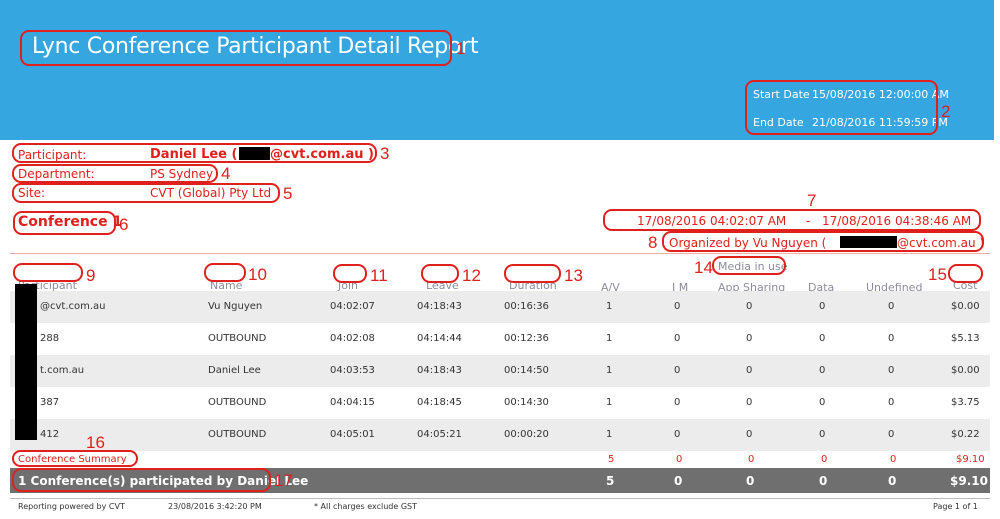  I want to click on annotation-number: 7, so click(812, 200).